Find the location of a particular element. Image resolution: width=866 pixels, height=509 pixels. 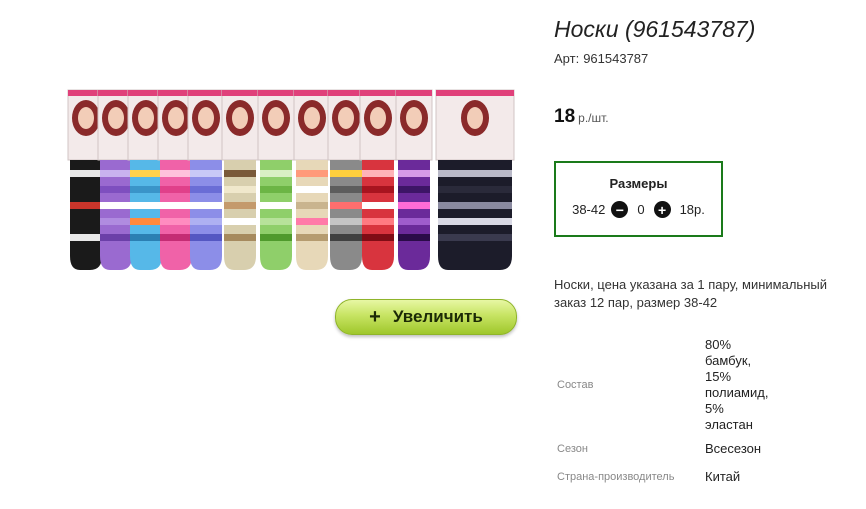

sizes-heading: Размеры is located at coordinates (638, 183).